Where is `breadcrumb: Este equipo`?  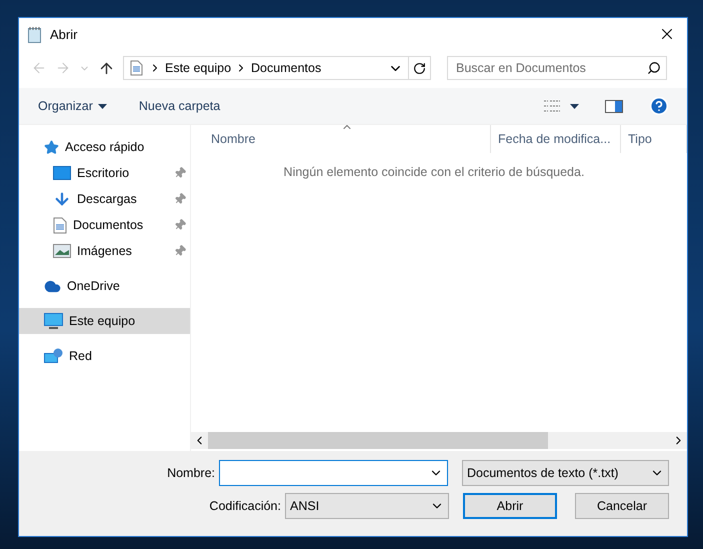
breadcrumb: Este equipo is located at coordinates (198, 68).